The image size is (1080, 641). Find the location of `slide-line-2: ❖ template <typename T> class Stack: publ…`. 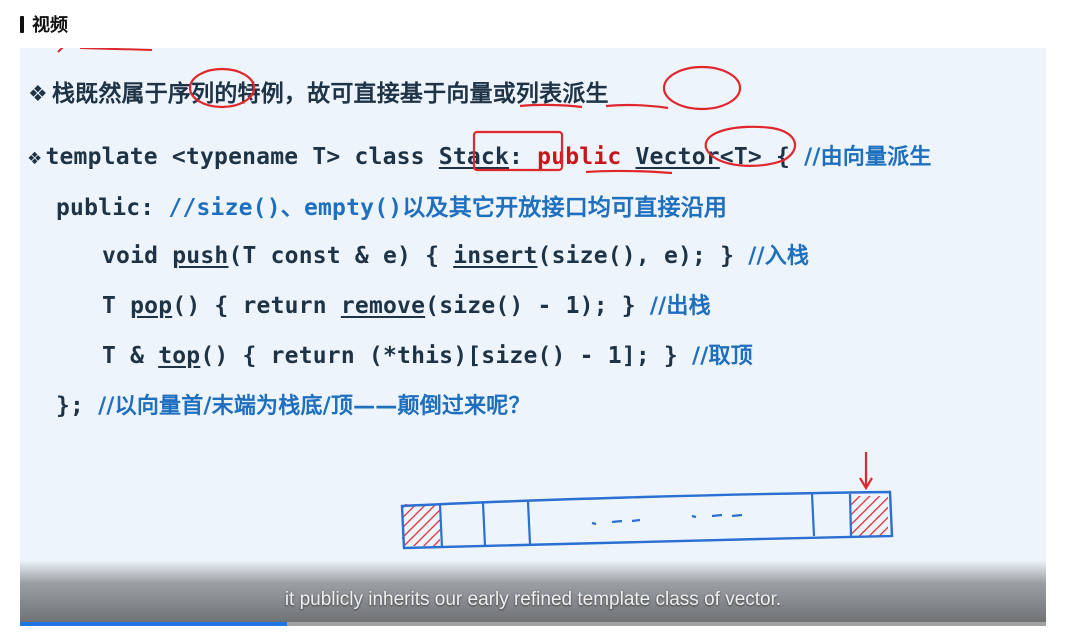

slide-line-2: ❖ template <typename T> class Stack: publ… is located at coordinates (480, 155).